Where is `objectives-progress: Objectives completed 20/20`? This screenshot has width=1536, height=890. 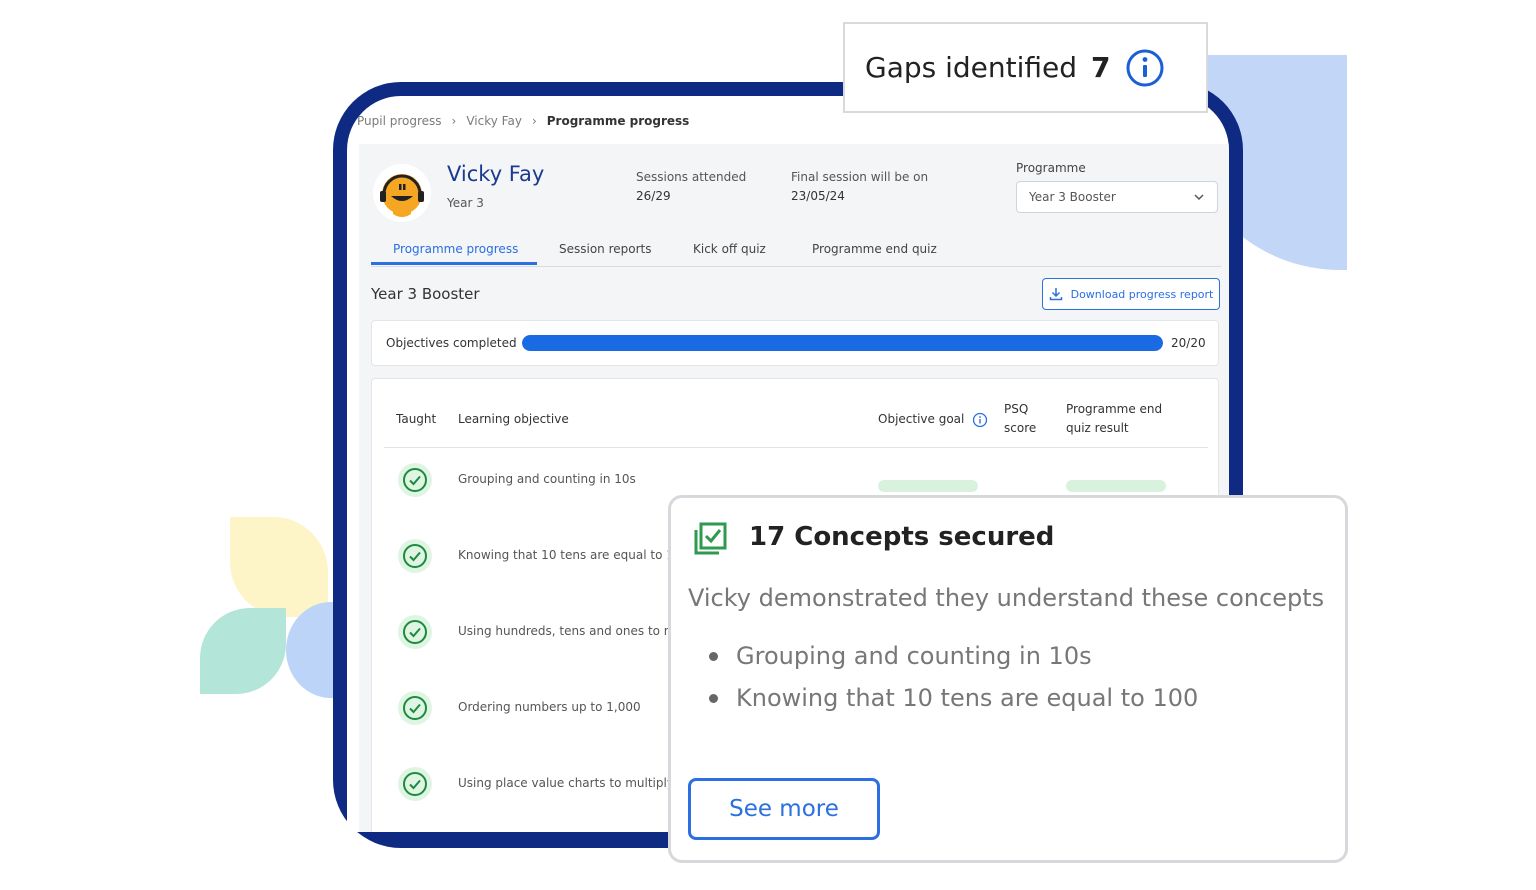
objectives-progress: Objectives completed 20/20 is located at coordinates (795, 343).